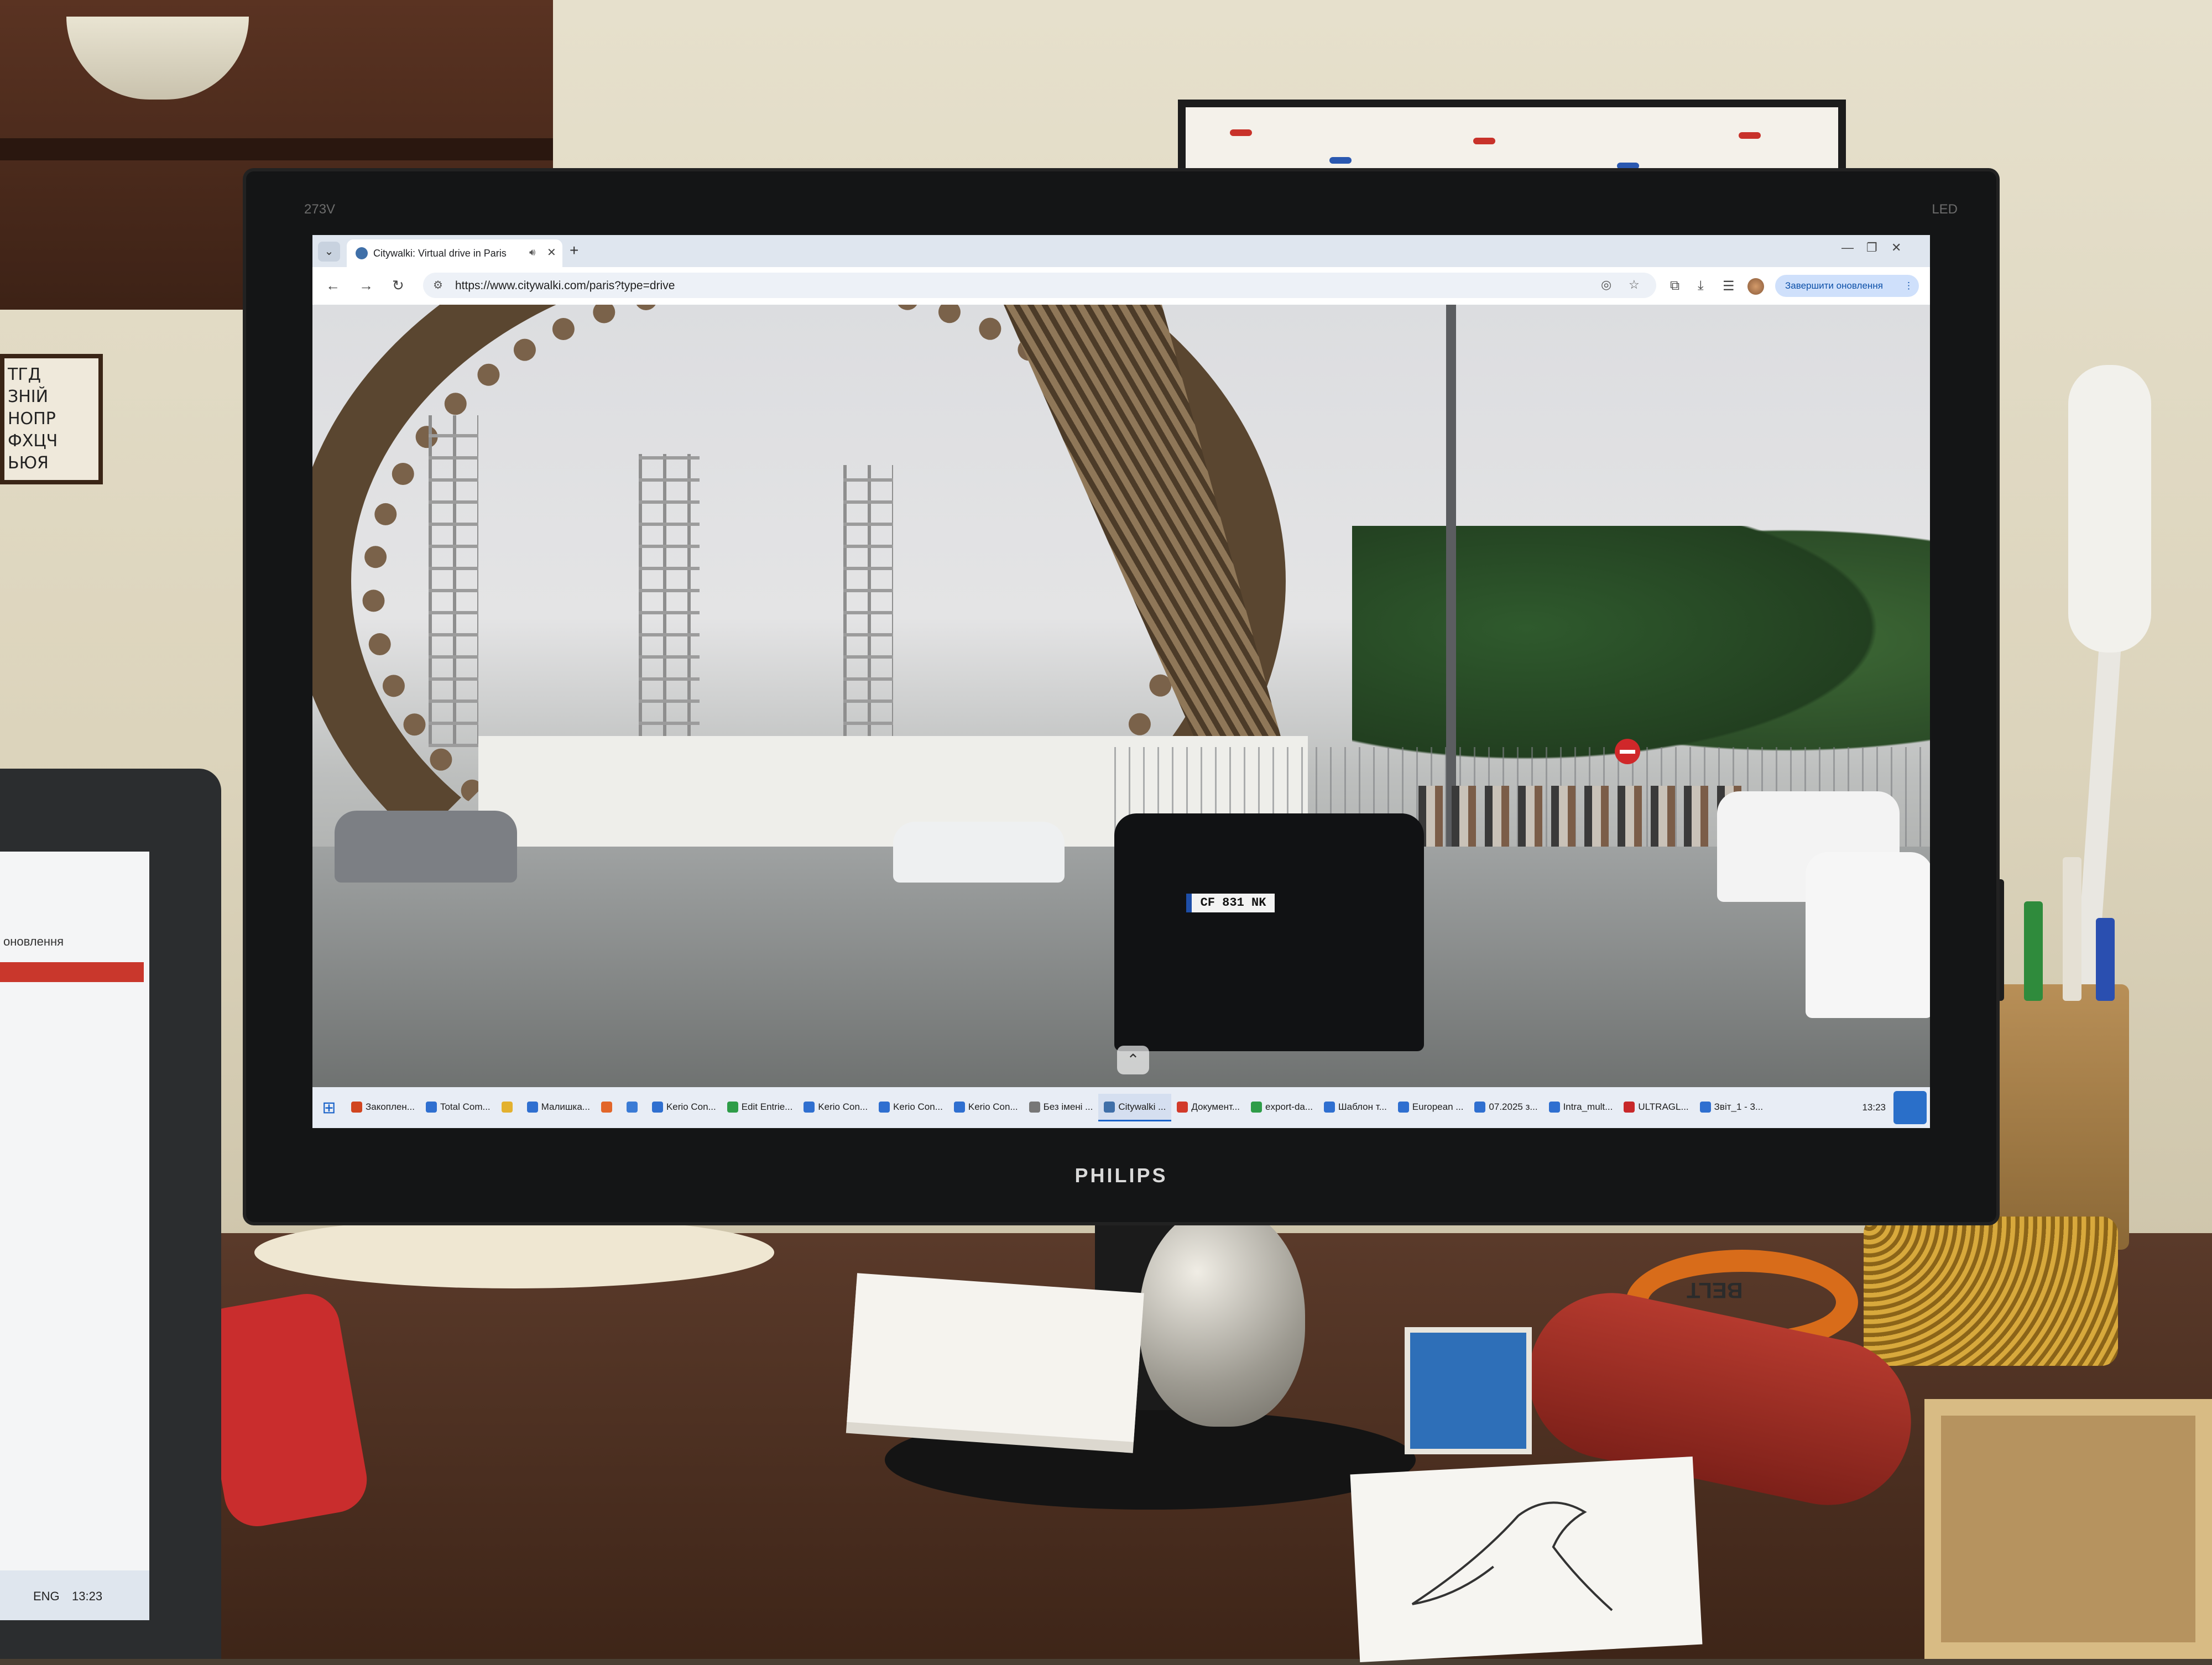 Image resolution: width=2212 pixels, height=1665 pixels. What do you see at coordinates (276, 149) in the screenshot?
I see `shelf-board` at bounding box center [276, 149].